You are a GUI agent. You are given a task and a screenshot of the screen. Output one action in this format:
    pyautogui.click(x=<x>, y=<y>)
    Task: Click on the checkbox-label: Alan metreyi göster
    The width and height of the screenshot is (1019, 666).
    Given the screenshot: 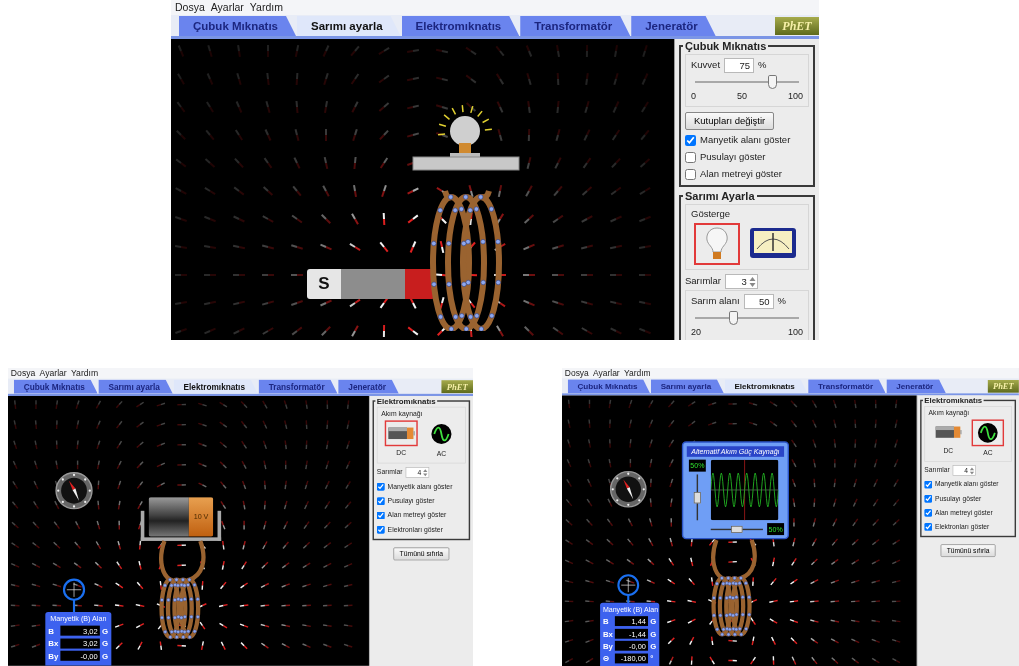 What is the action you would take?
    pyautogui.click(x=741, y=174)
    